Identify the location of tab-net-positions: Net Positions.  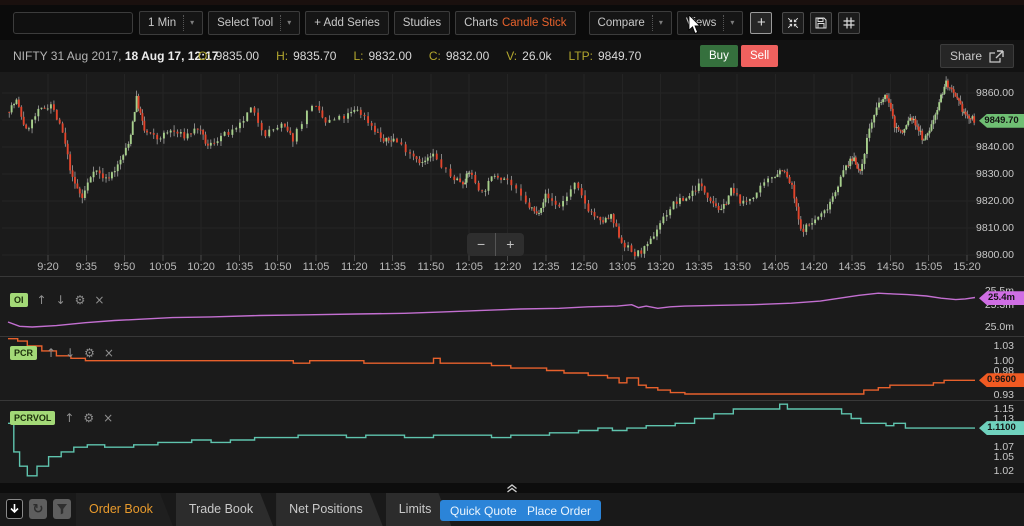
(329, 509).